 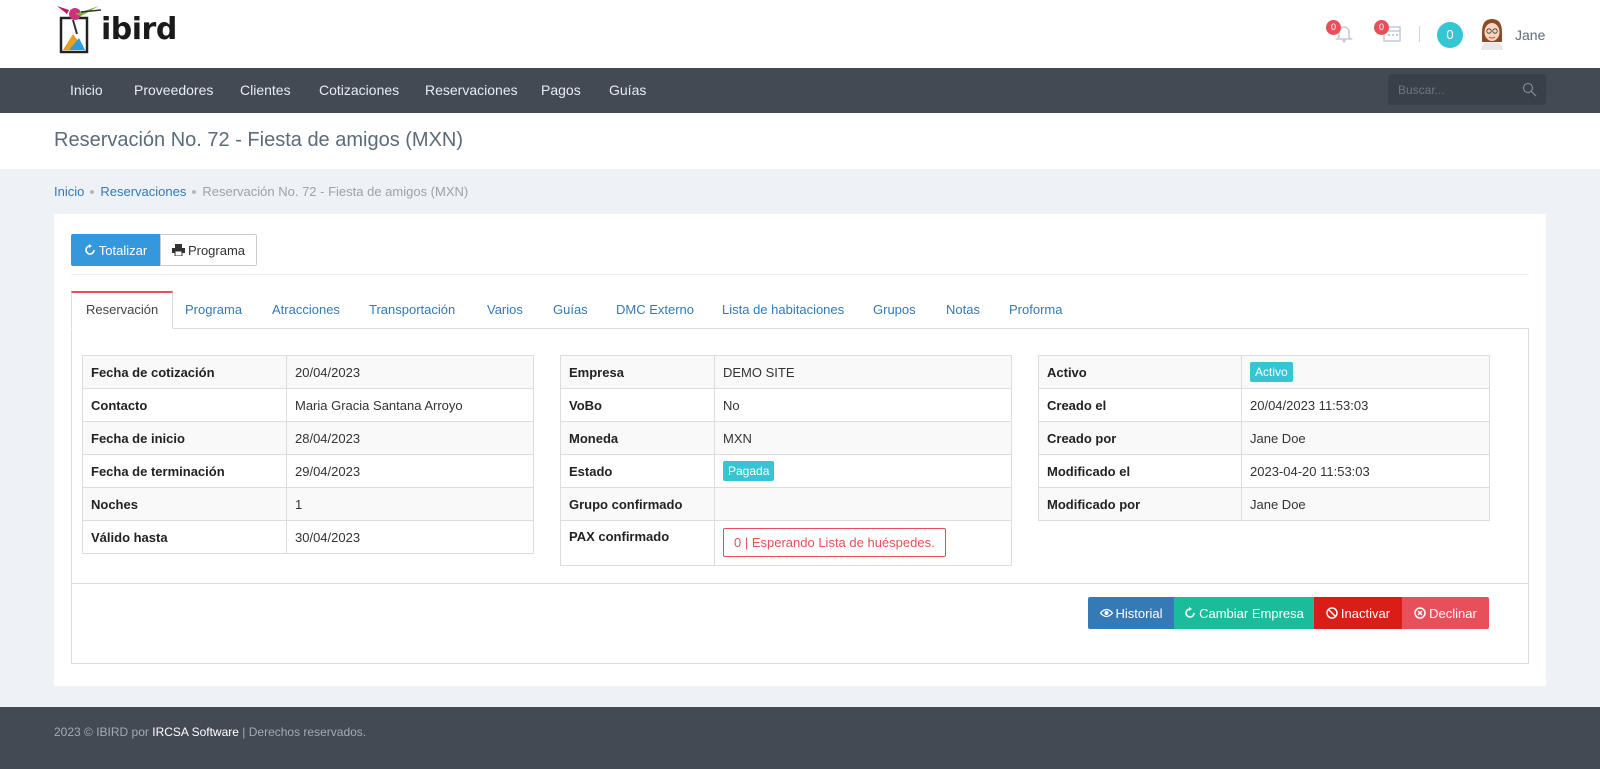 I want to click on nav-item-cotizaciones: Cotizaciones, so click(x=359, y=90).